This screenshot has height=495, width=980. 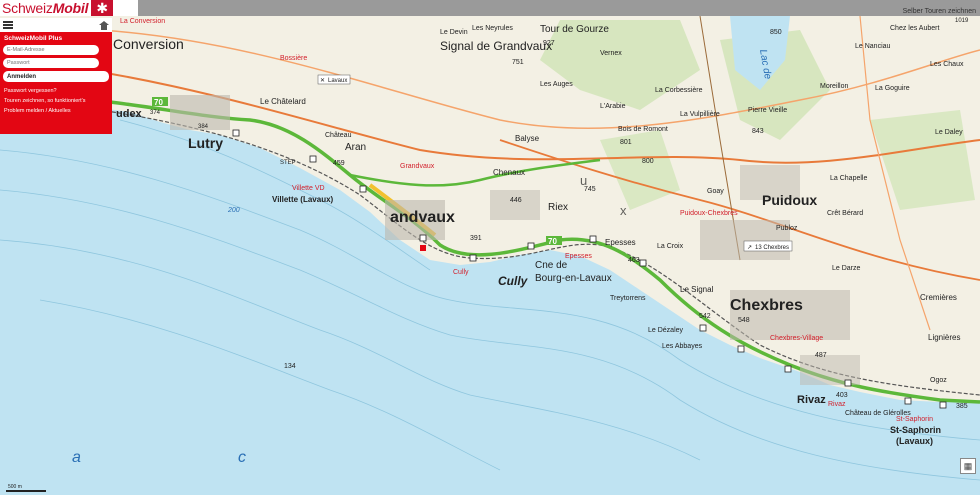 What do you see at coordinates (339, 163) in the screenshot?
I see `elevation-label: 459` at bounding box center [339, 163].